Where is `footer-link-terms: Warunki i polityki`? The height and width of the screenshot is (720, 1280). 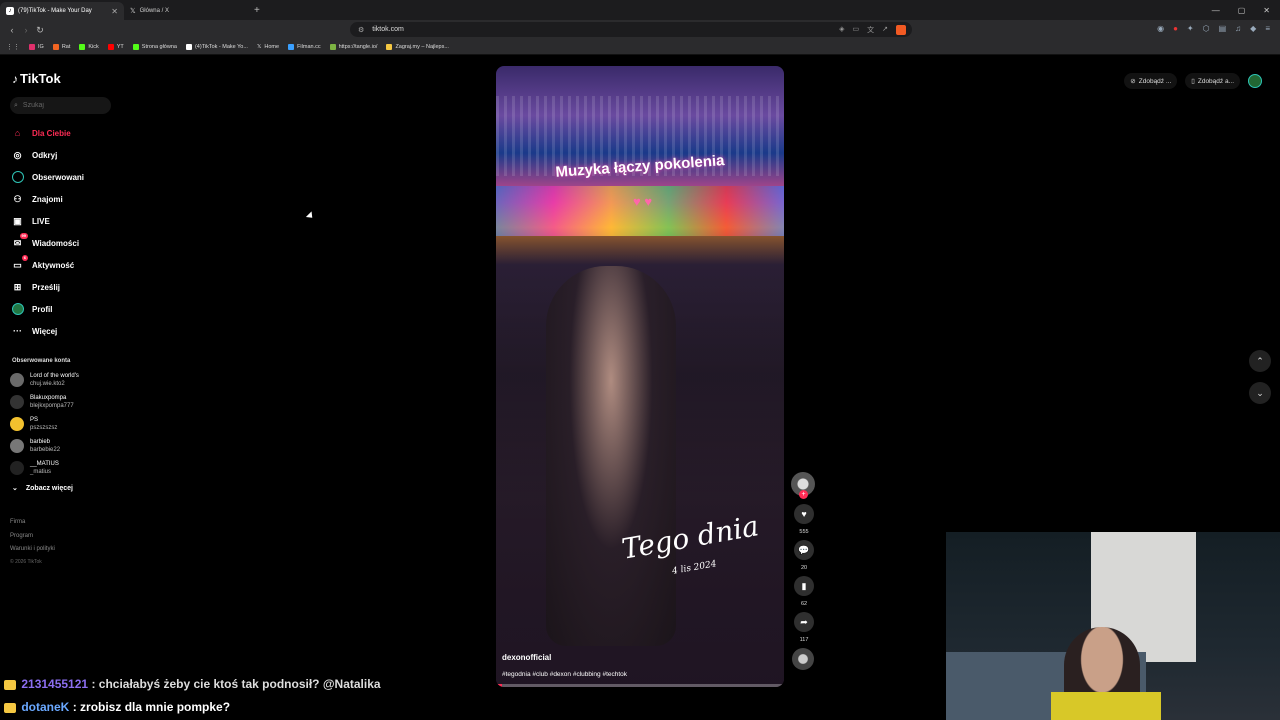 footer-link-terms: Warunki i polityki is located at coordinates (32, 550).